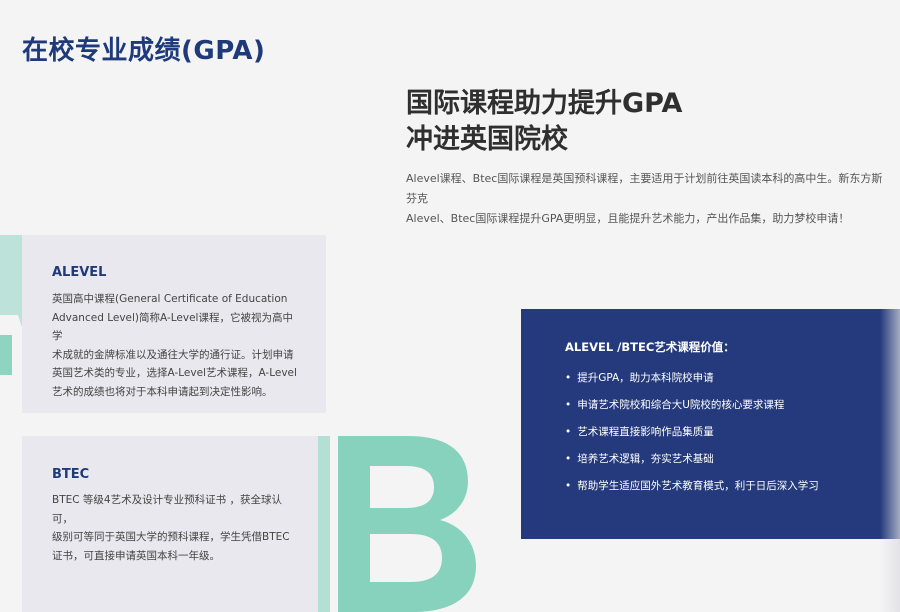 The width and height of the screenshot is (900, 612). Describe the element at coordinates (171, 537) in the screenshot. I see `btec-line: 级别可等同于英国大学的预科课程，学生凭借BTEC` at that location.